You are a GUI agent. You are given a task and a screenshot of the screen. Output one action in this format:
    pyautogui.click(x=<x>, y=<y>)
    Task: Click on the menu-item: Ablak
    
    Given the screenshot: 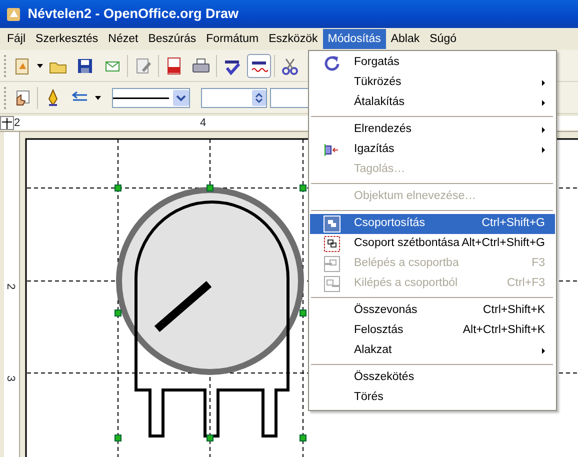 What is the action you would take?
    pyautogui.click(x=405, y=39)
    